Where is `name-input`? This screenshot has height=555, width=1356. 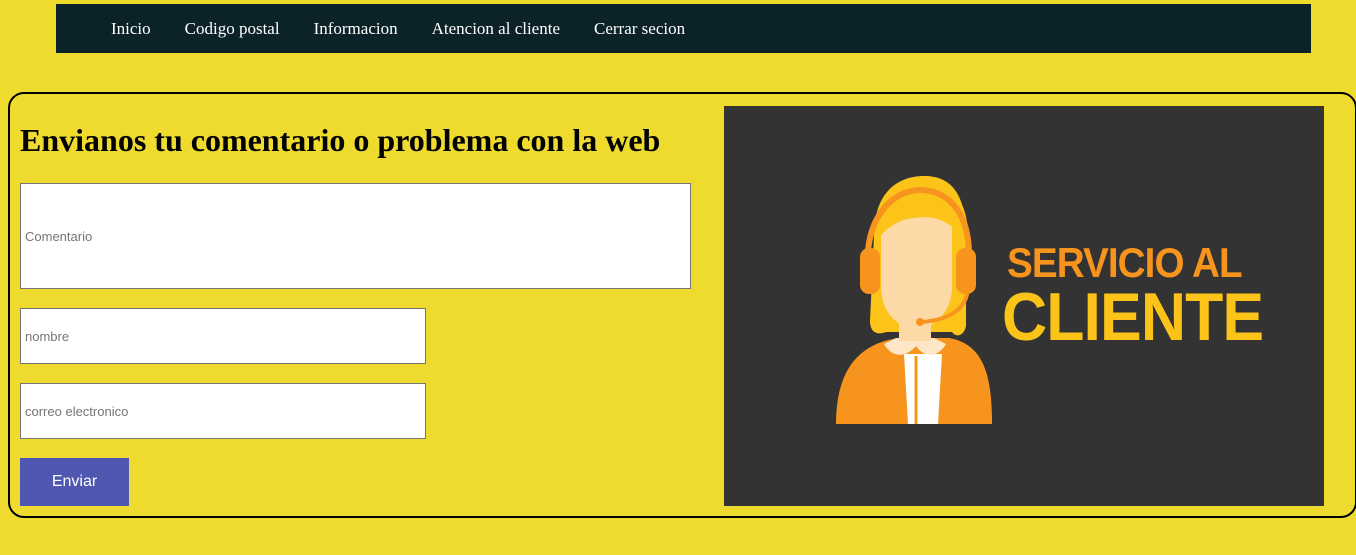 name-input is located at coordinates (223, 336).